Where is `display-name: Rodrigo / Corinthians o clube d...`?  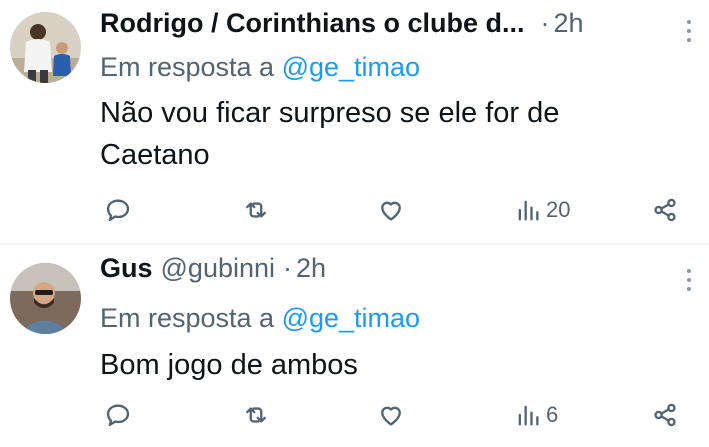
display-name: Rodrigo / Corinthians o clube d... is located at coordinates (312, 23).